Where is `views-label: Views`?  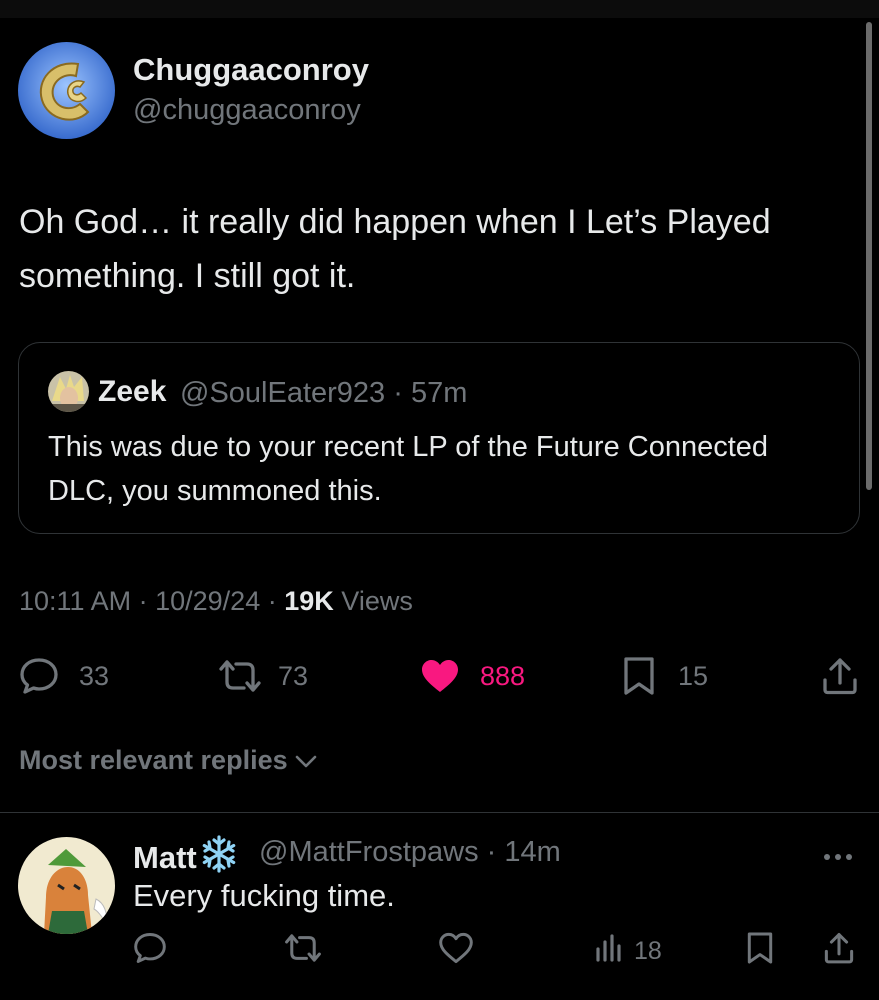
views-label: Views is located at coordinates (377, 601).